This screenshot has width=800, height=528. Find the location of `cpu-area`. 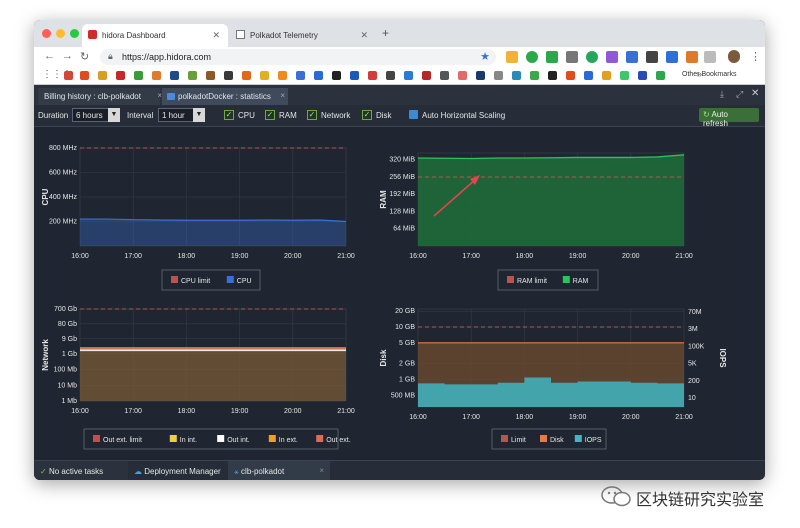

cpu-area is located at coordinates (213, 232).